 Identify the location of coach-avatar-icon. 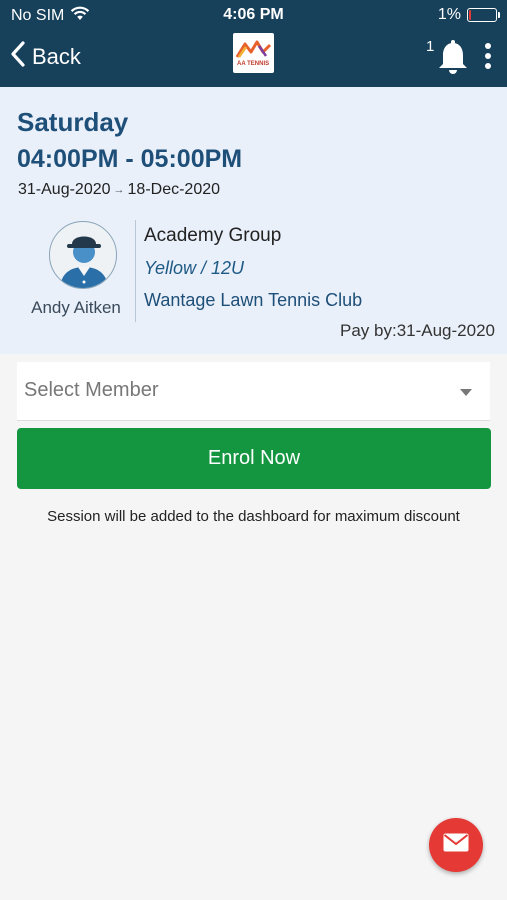
(83, 255).